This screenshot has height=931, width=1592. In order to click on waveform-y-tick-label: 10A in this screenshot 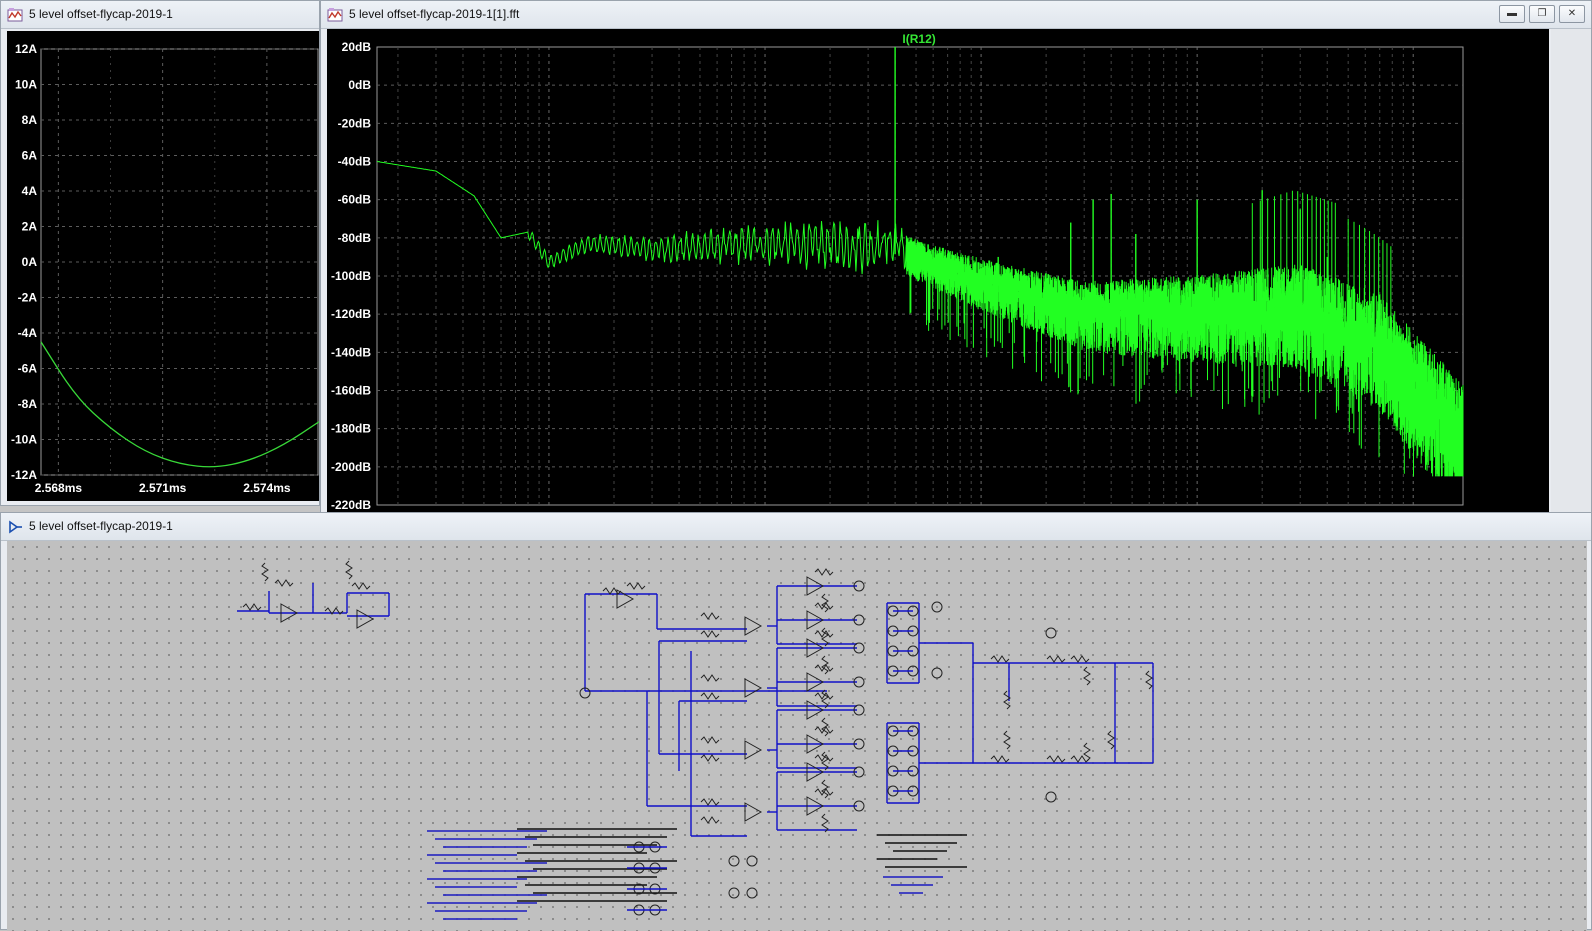, I will do `click(26, 85)`.